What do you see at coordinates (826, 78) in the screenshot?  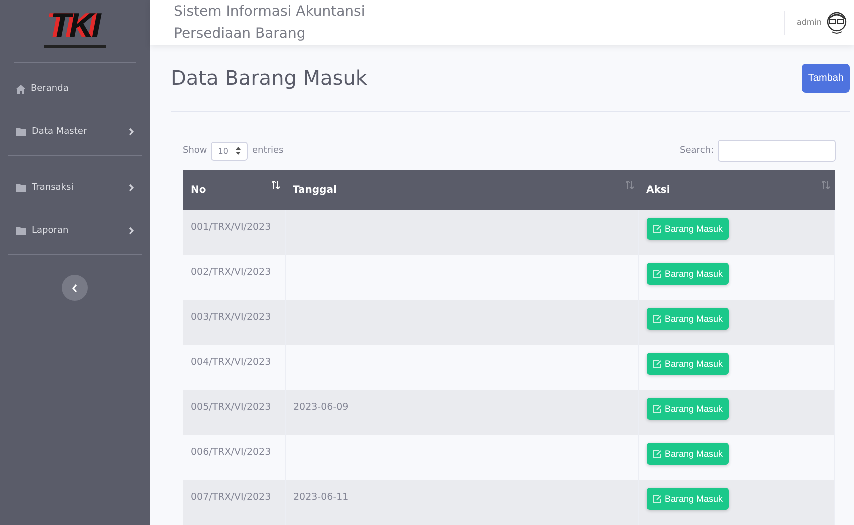 I see `add-button: Tambah` at bounding box center [826, 78].